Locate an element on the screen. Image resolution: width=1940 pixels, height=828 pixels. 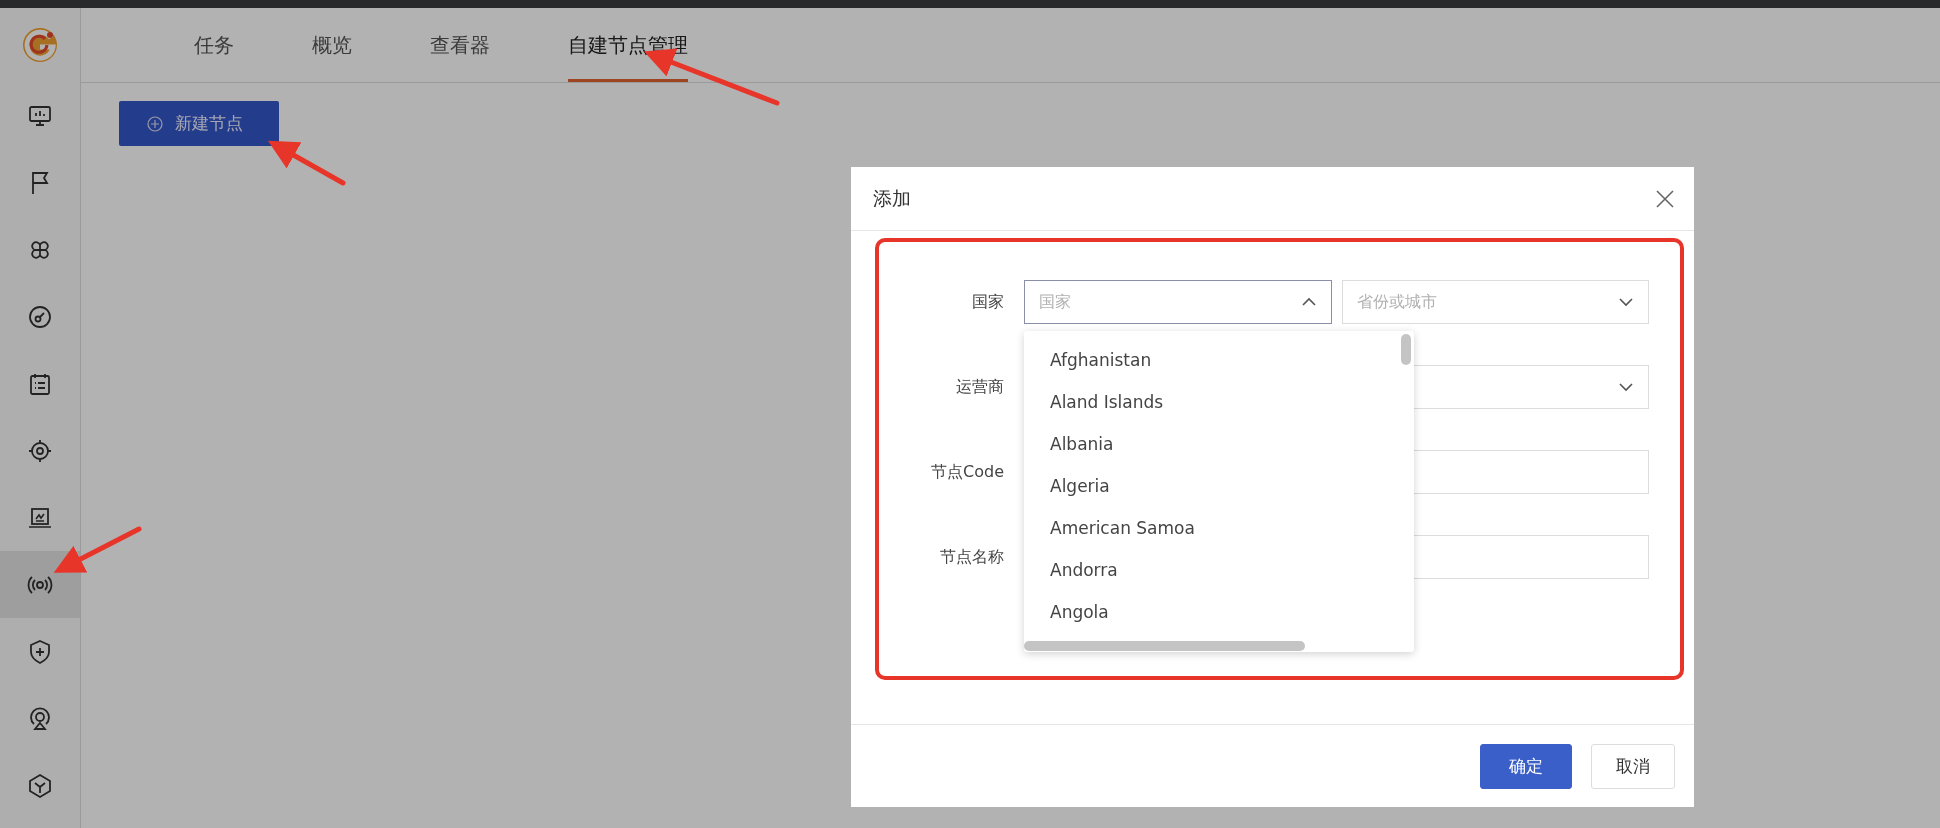
logo-icon is located at coordinates (40, 45).